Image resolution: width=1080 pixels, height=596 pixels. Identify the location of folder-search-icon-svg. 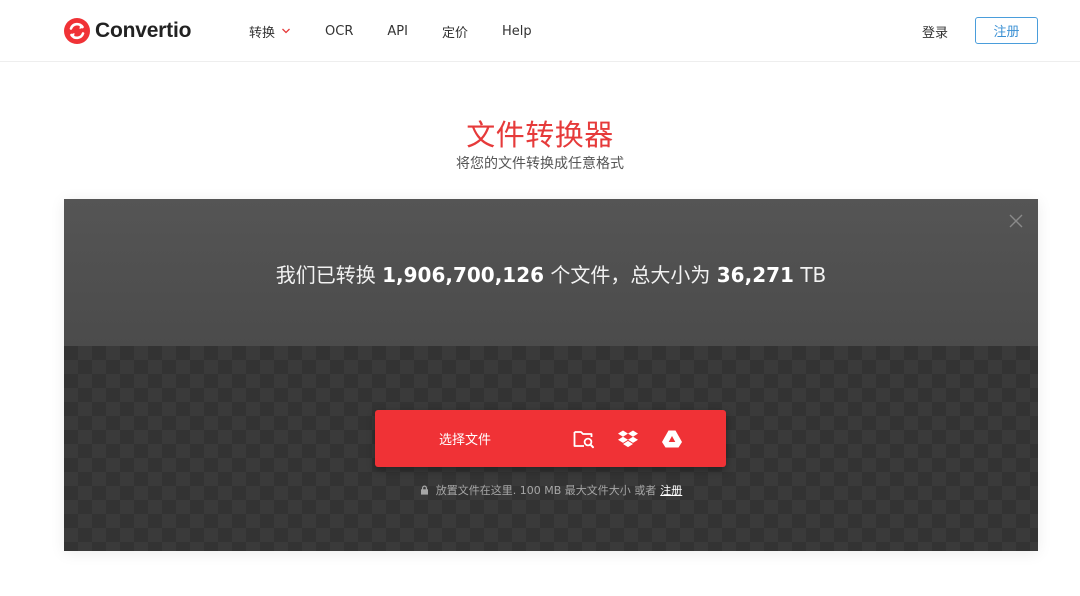
(583, 439).